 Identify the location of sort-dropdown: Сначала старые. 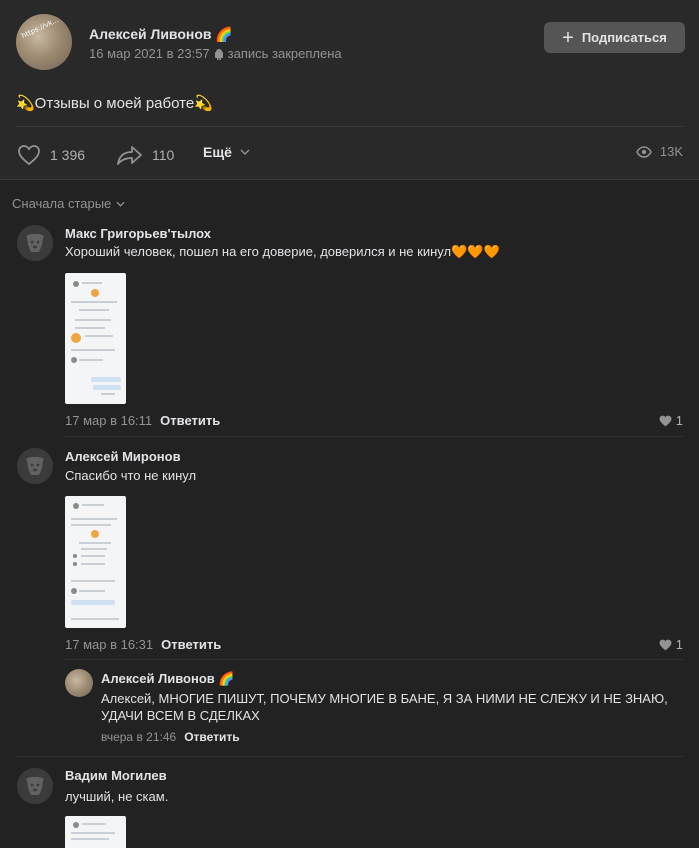
(68, 203).